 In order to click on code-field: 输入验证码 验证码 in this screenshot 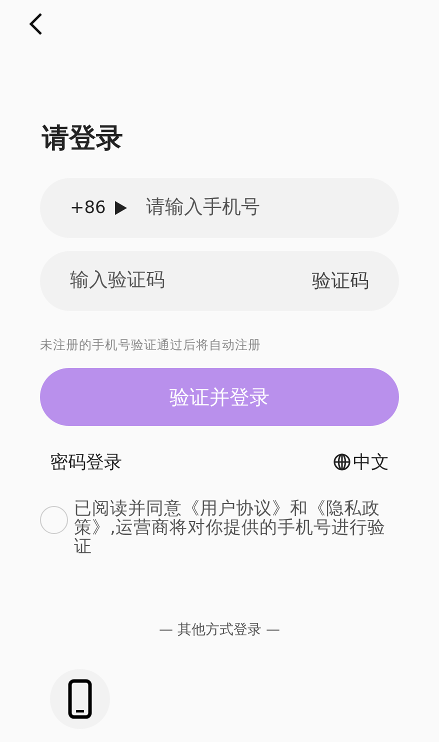, I will do `click(219, 281)`.